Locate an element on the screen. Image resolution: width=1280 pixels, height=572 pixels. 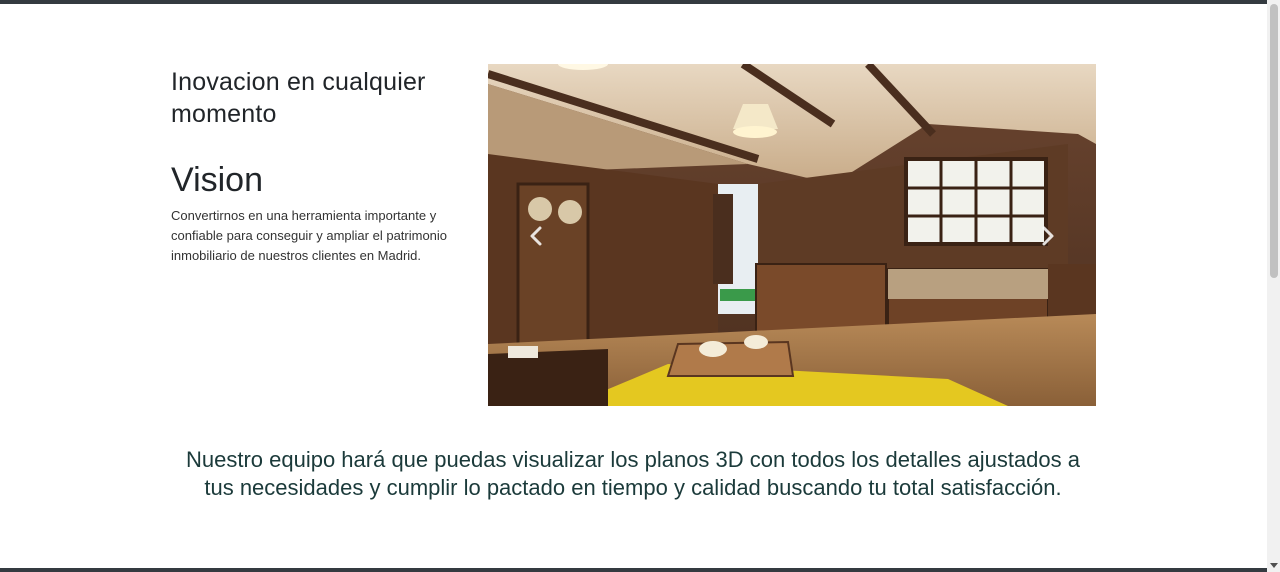
bottom-bar is located at coordinates (633, 570).